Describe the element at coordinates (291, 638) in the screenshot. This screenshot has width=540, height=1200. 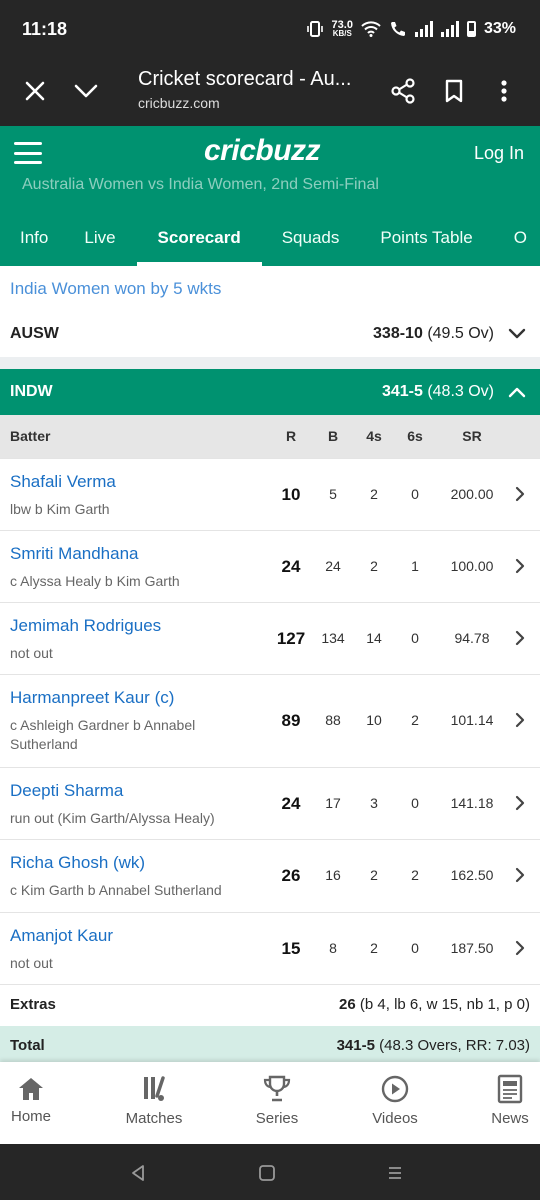
I see `runs: 127` at that location.